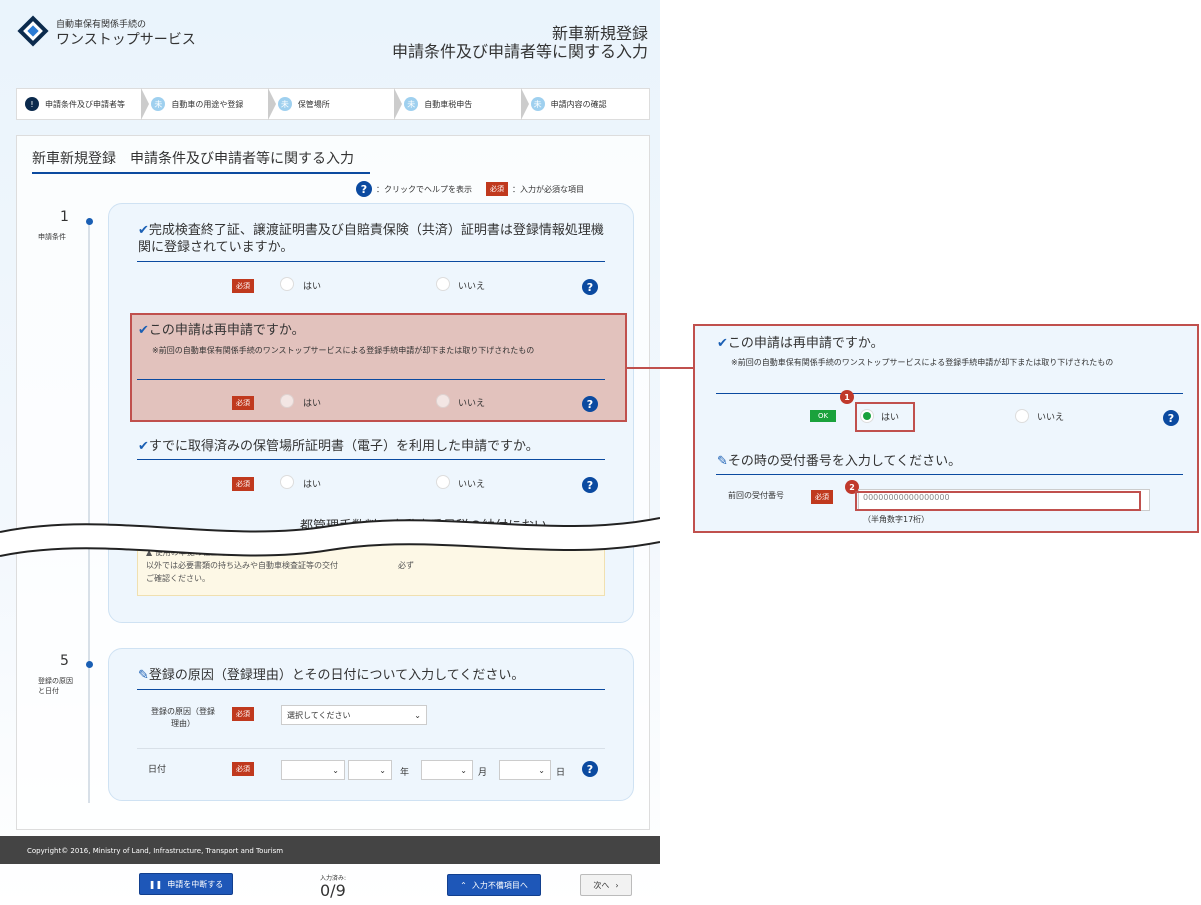 The image size is (1201, 905). I want to click on callout-connector, so click(660, 368).